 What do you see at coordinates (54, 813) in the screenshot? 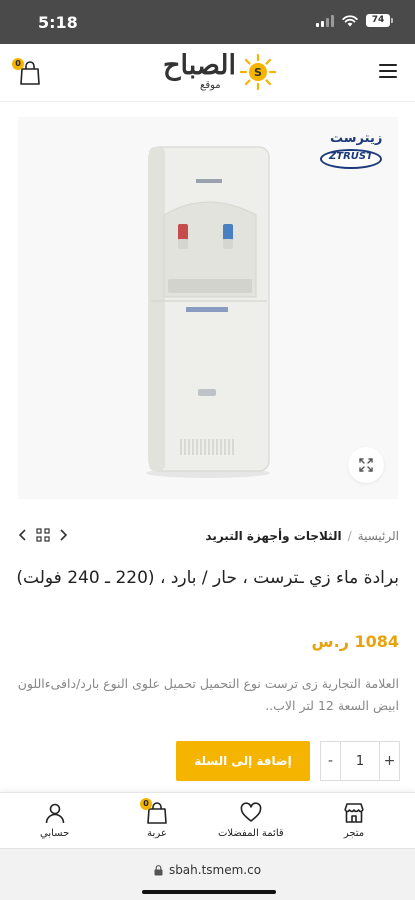
I see `user-icon` at bounding box center [54, 813].